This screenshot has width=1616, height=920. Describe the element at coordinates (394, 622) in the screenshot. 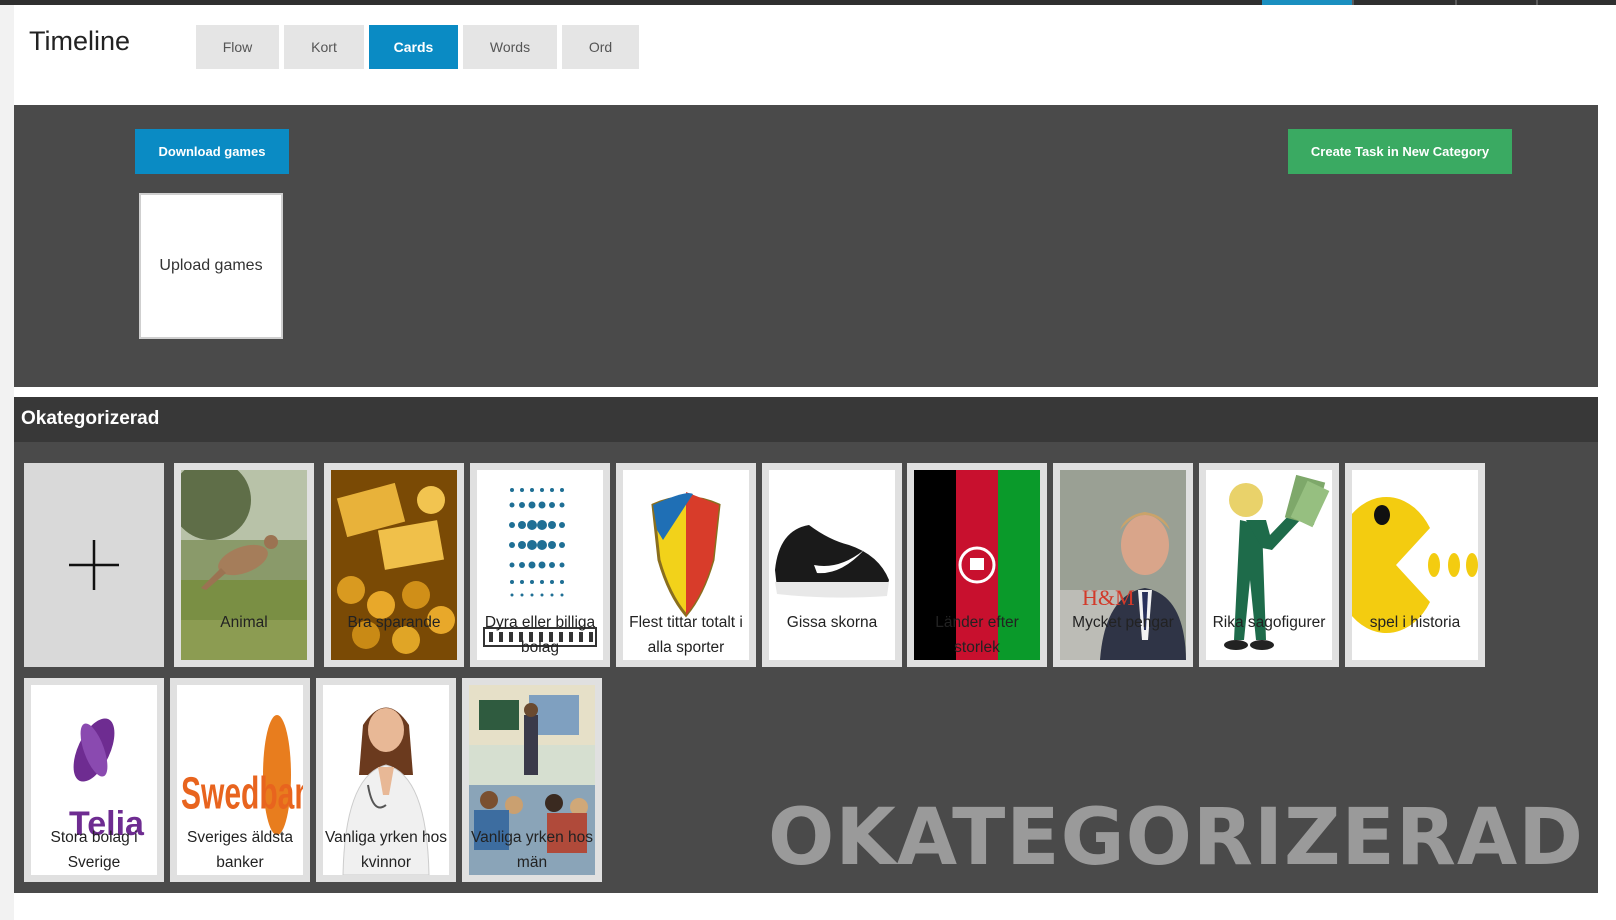

I see `card-label: Bra sparande` at that location.